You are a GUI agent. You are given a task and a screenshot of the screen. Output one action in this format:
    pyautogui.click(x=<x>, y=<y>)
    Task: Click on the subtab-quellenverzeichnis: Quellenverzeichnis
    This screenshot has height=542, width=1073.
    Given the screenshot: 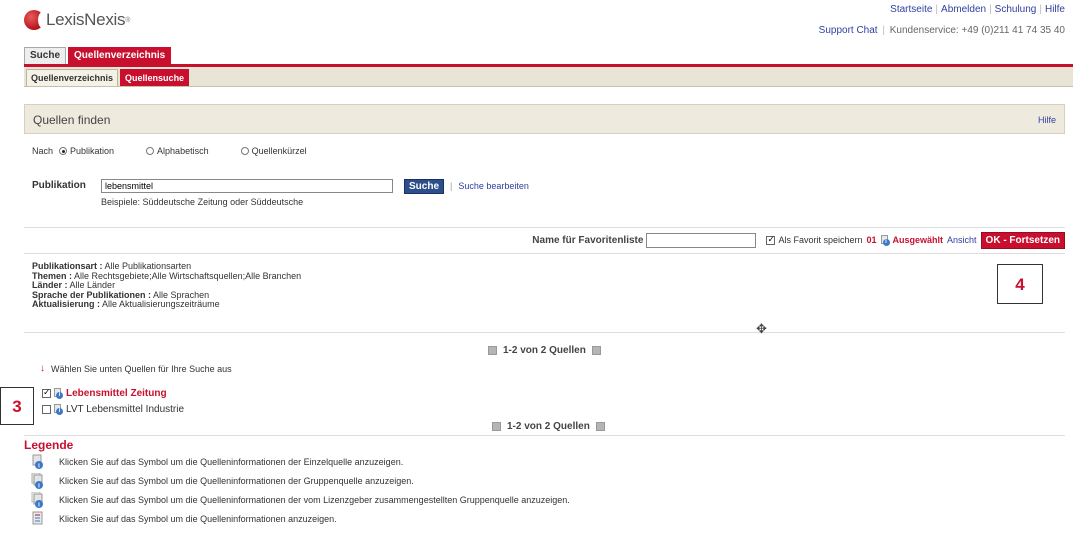 What is the action you would take?
    pyautogui.click(x=72, y=77)
    